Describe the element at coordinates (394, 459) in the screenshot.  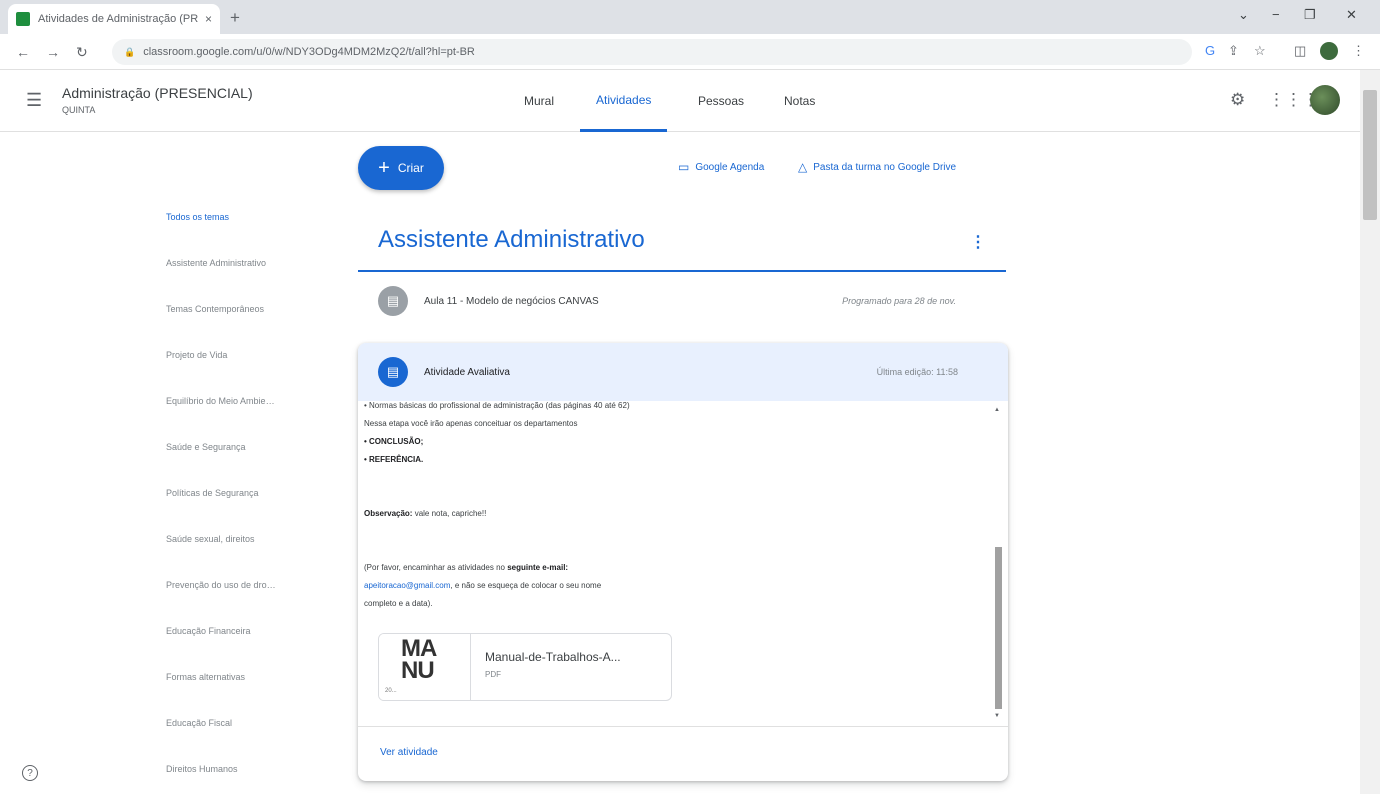
I see `description-line: • REFERÊNCIA.` at that location.